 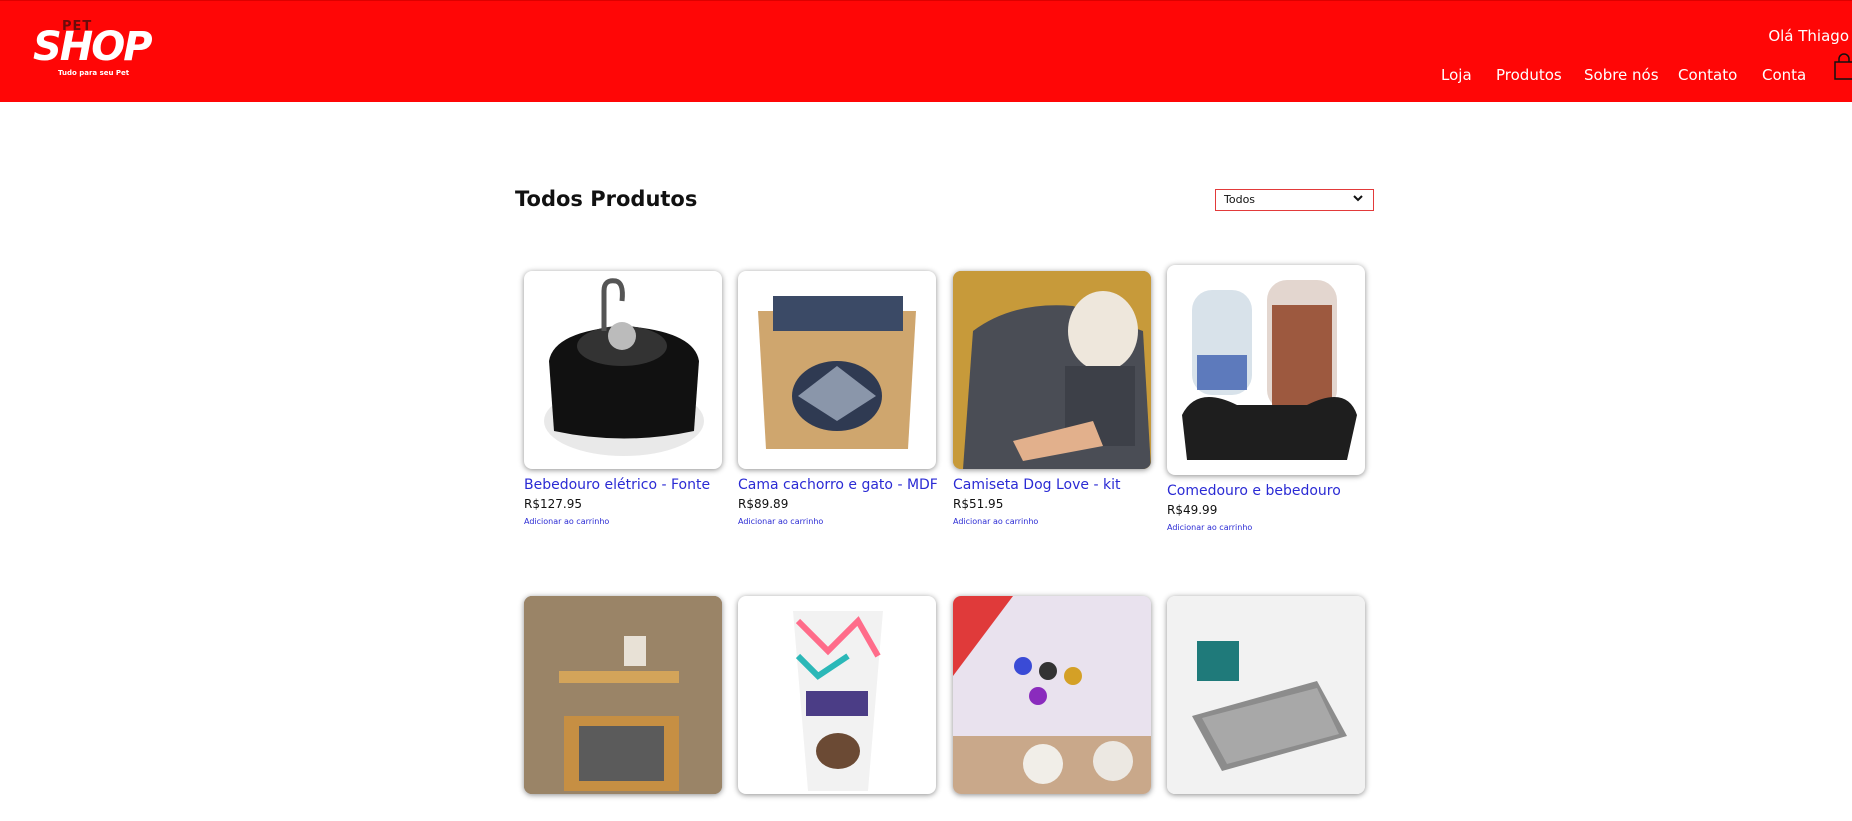 What do you see at coordinates (1052, 485) in the screenshot?
I see `product-name: Camiseta Dog Love - kit` at bounding box center [1052, 485].